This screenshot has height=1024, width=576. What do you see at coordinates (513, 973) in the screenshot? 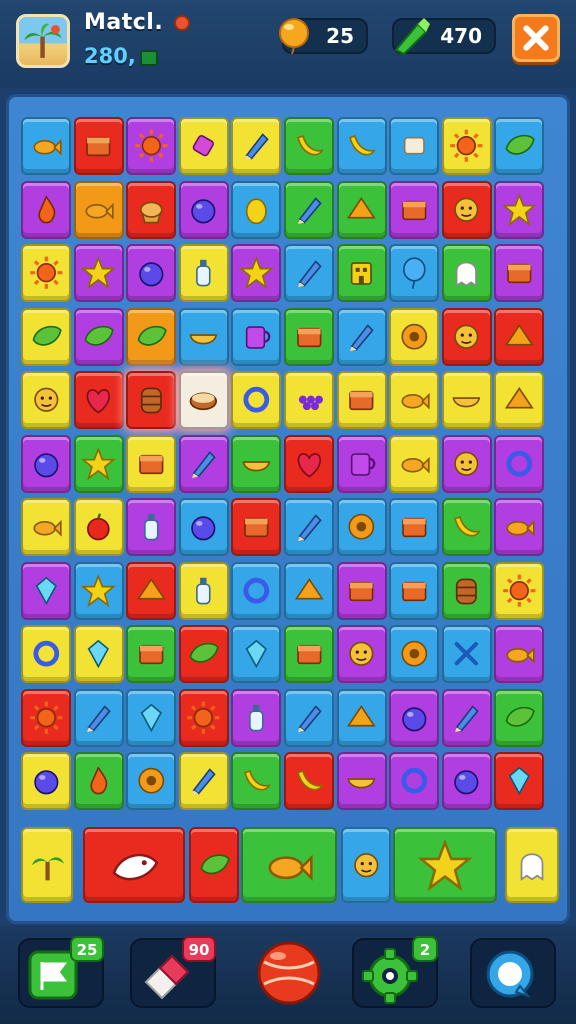
I see `bubble-booster-button` at bounding box center [513, 973].